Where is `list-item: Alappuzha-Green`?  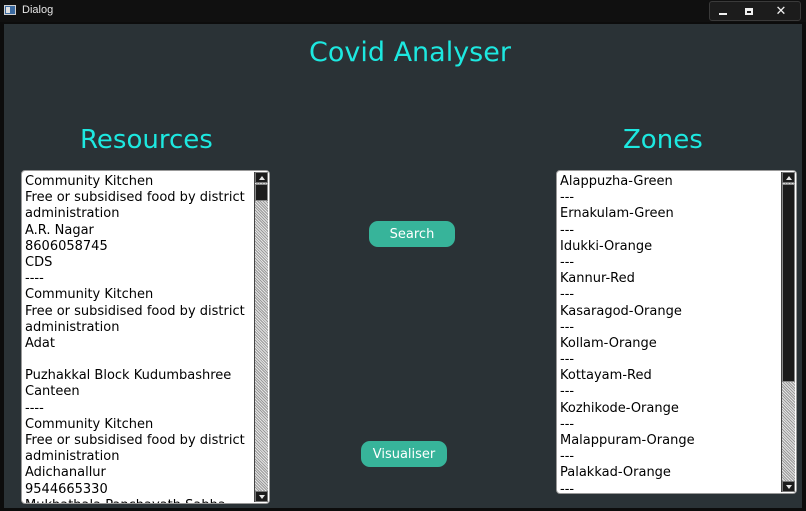
list-item: Alappuzha-Green is located at coordinates (616, 181).